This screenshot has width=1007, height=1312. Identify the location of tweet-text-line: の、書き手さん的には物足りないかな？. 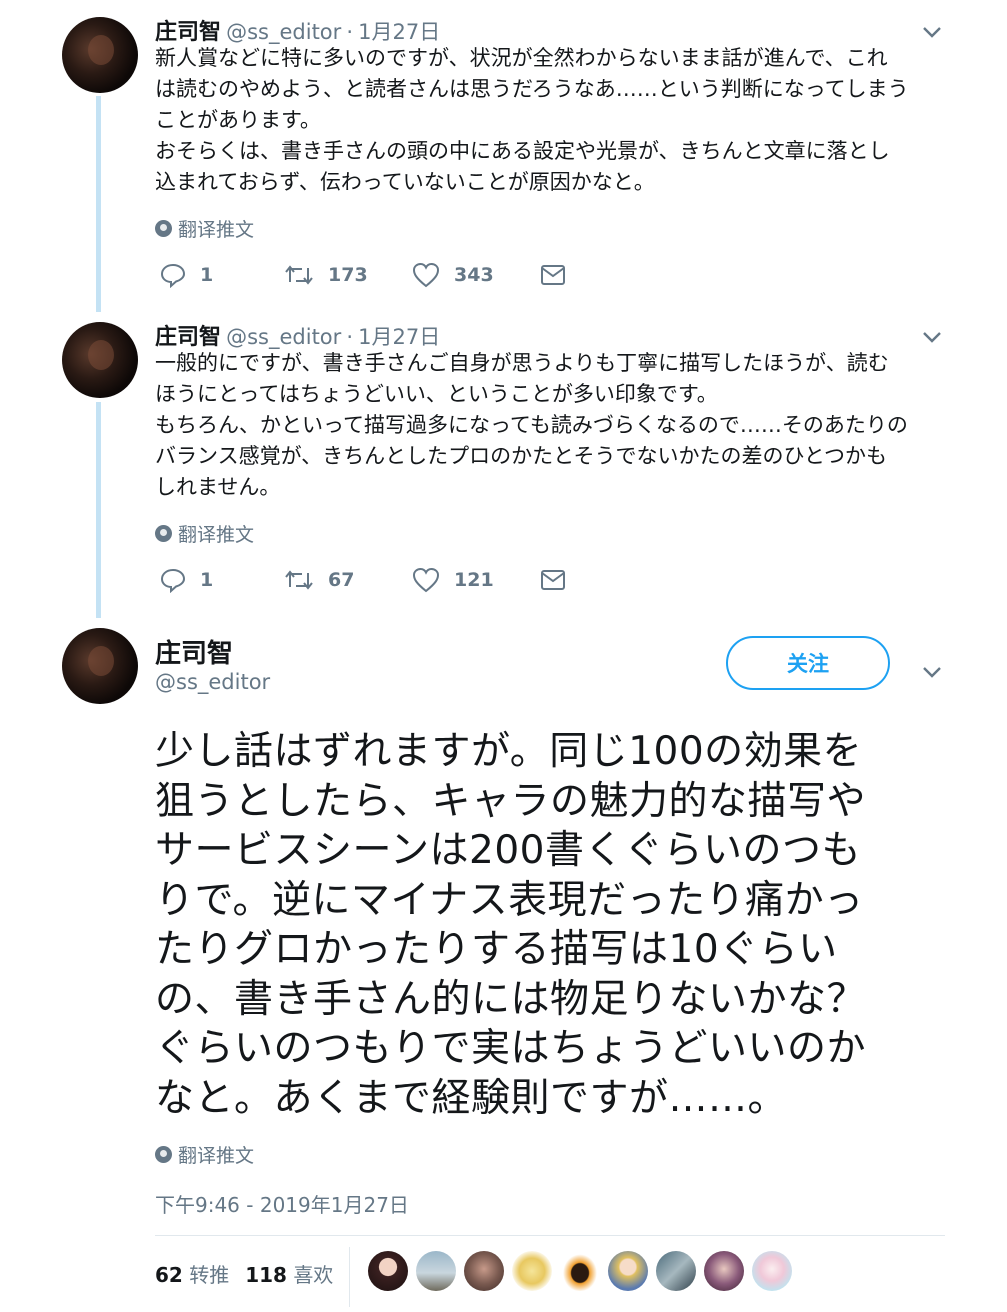
(511, 999).